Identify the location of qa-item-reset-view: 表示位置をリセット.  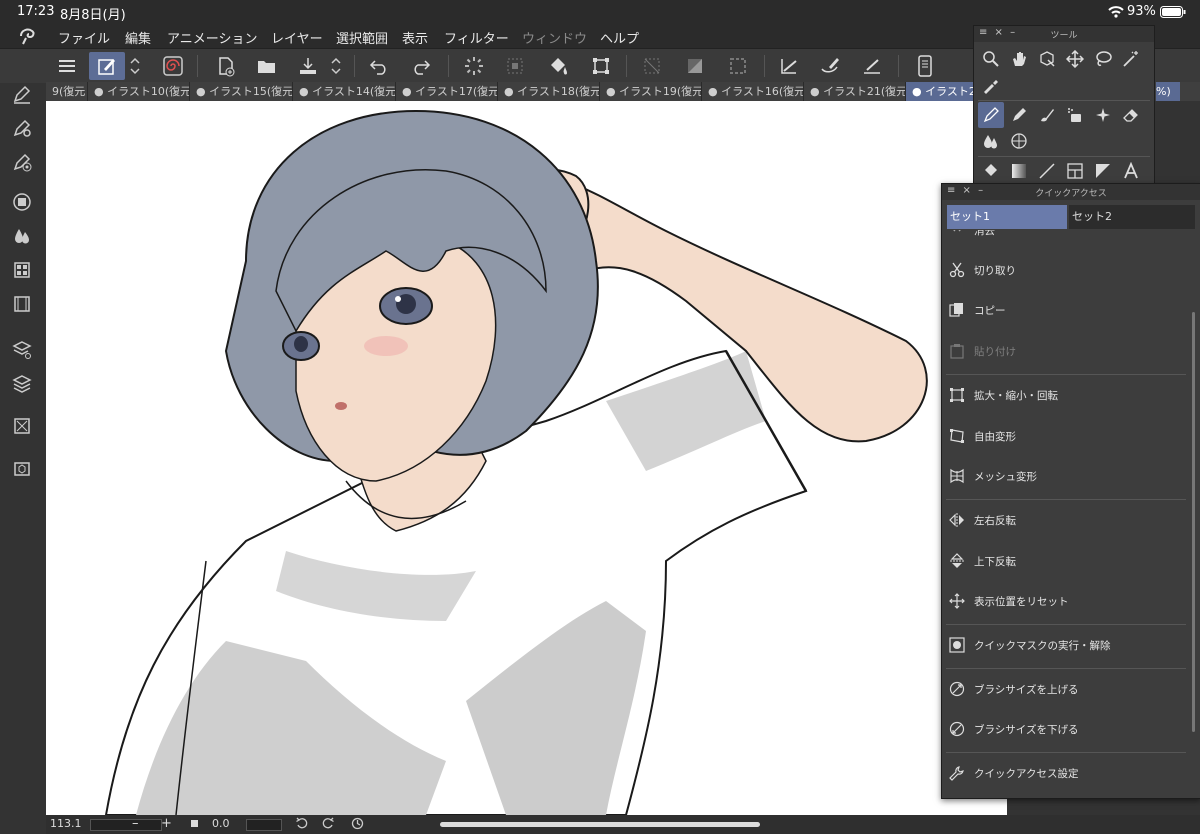
(1066, 601).